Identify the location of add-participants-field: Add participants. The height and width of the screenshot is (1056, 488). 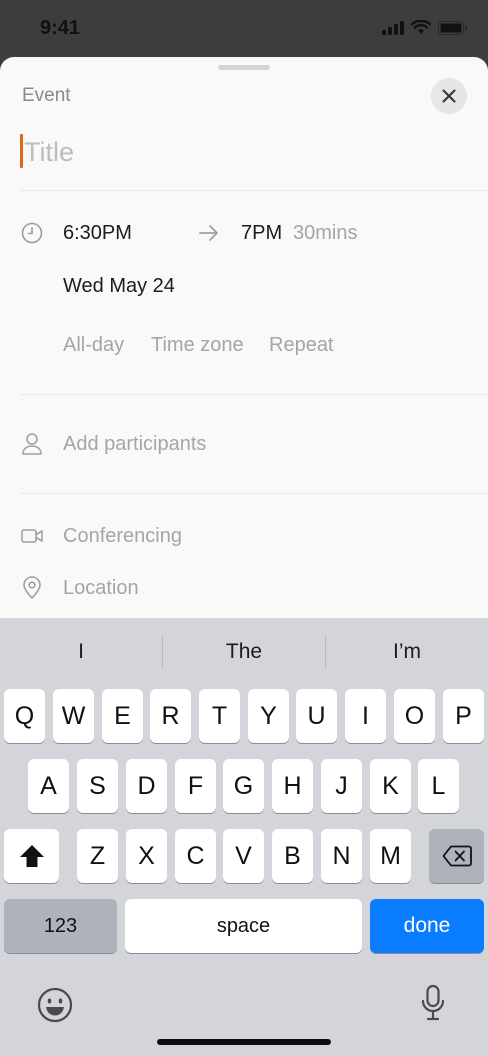
(134, 444).